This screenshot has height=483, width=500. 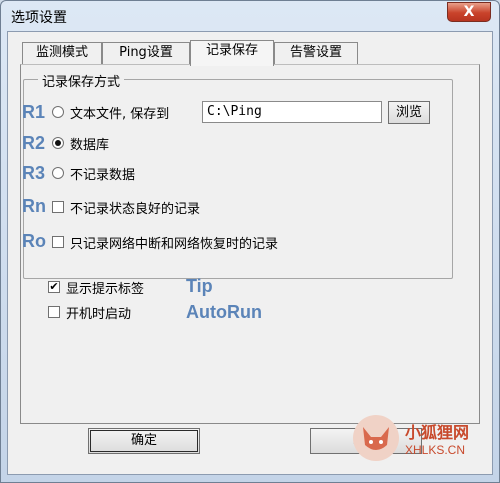 What do you see at coordinates (199, 286) in the screenshot?
I see `annotation-tip: Tip` at bounding box center [199, 286].